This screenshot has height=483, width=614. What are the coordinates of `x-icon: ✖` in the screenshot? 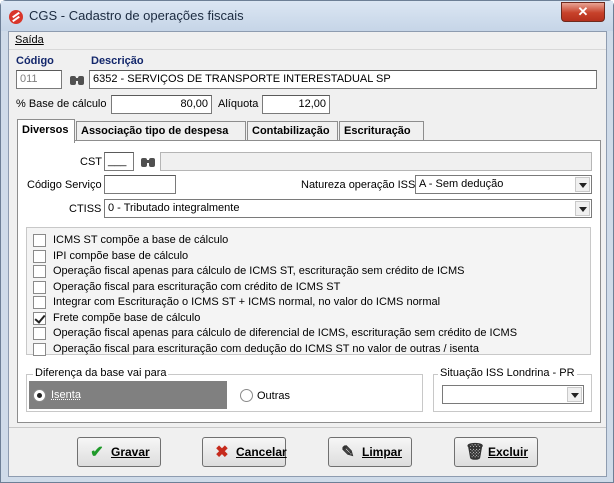 It's located at (222, 452).